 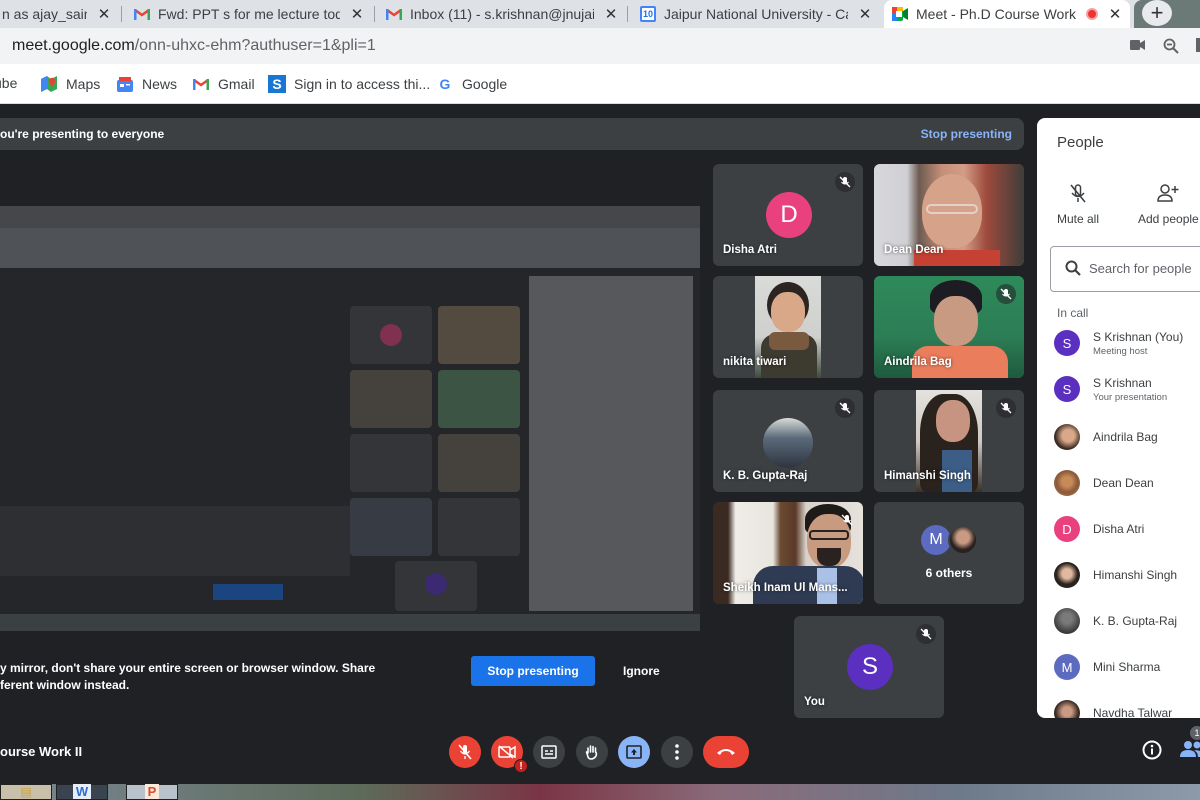 I want to click on hang-up-icon, so click(x=726, y=752).